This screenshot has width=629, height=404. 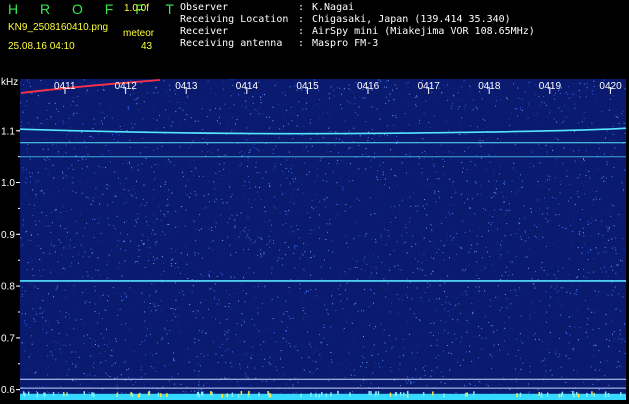 I want to click on x-tick-label: 0413, so click(x=186, y=86).